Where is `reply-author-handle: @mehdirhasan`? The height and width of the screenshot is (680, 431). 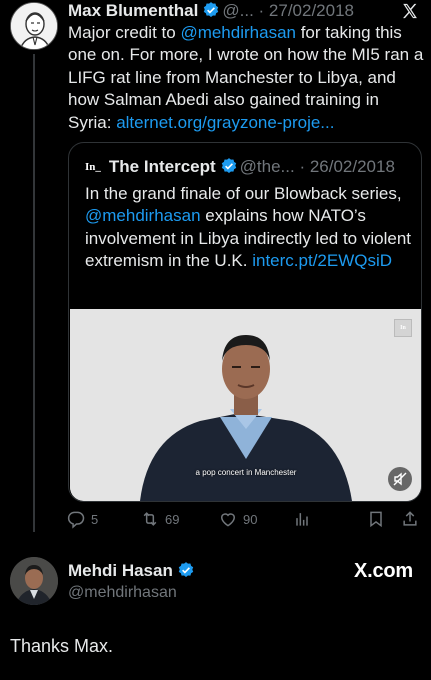 reply-author-handle: @mehdirhasan is located at coordinates (122, 593).